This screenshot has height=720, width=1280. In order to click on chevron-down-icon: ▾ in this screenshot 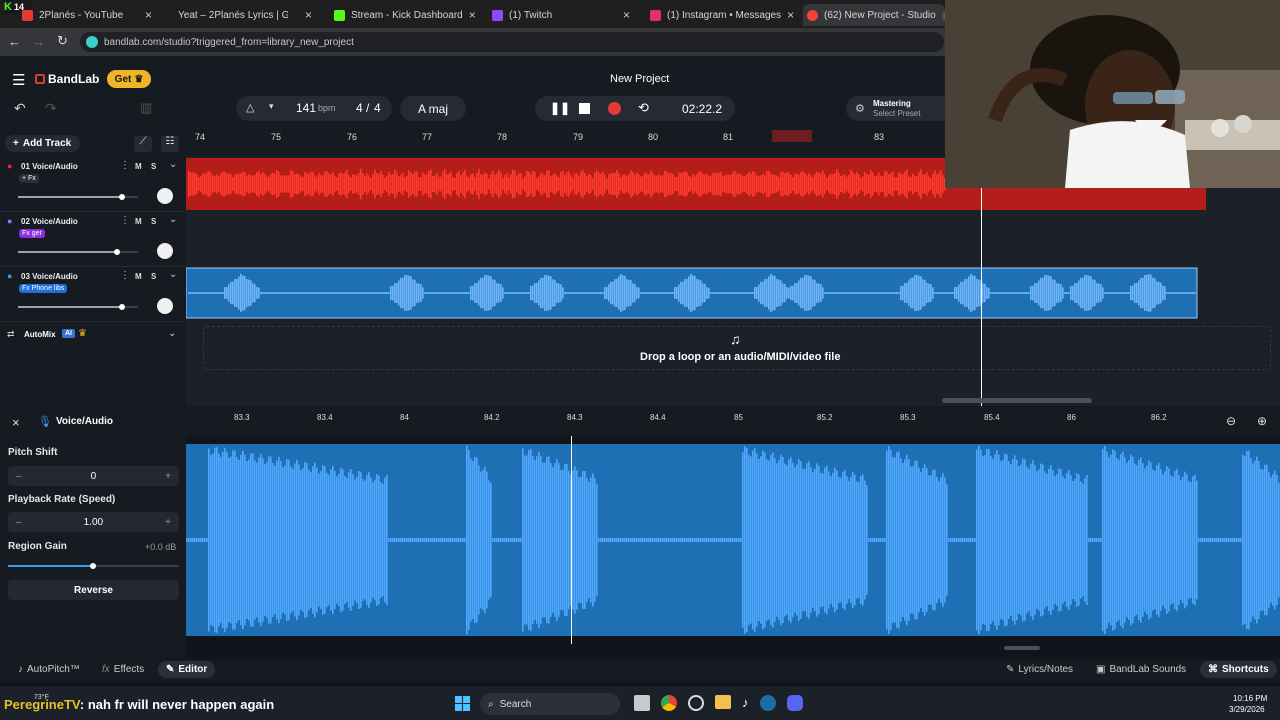, I will do `click(271, 106)`.